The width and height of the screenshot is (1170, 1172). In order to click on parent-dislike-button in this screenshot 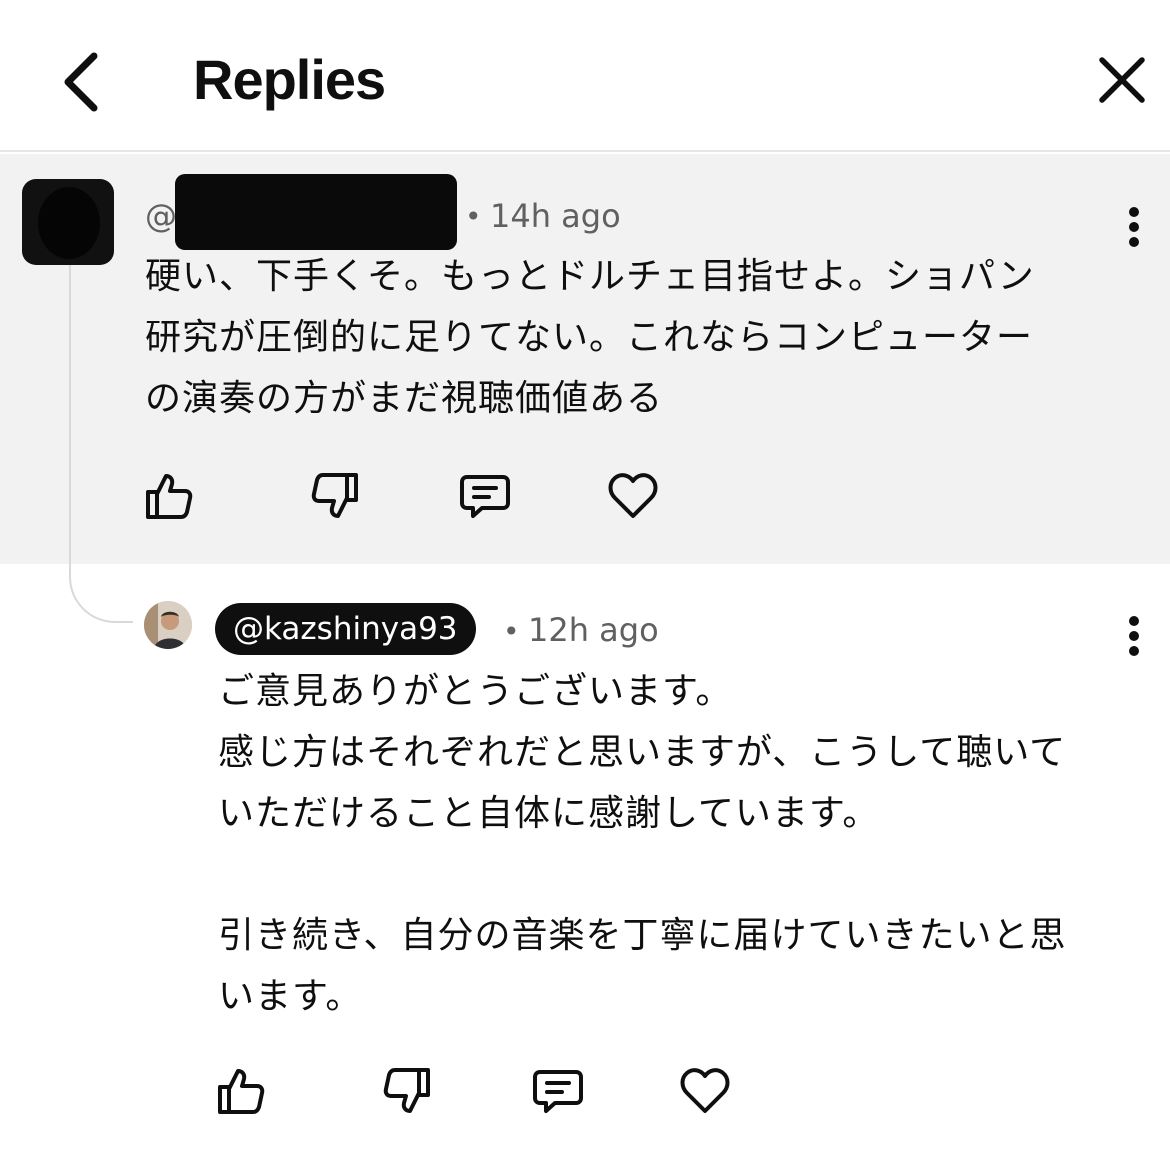, I will do `click(336, 495)`.